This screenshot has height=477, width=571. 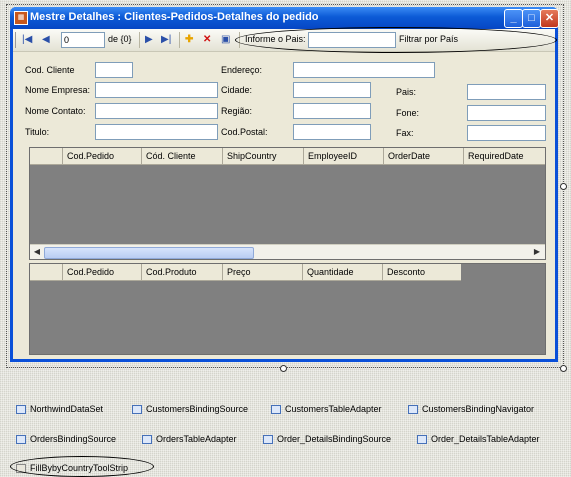 What do you see at coordinates (156, 90) in the screenshot?
I see `nome-empresa-field` at bounding box center [156, 90].